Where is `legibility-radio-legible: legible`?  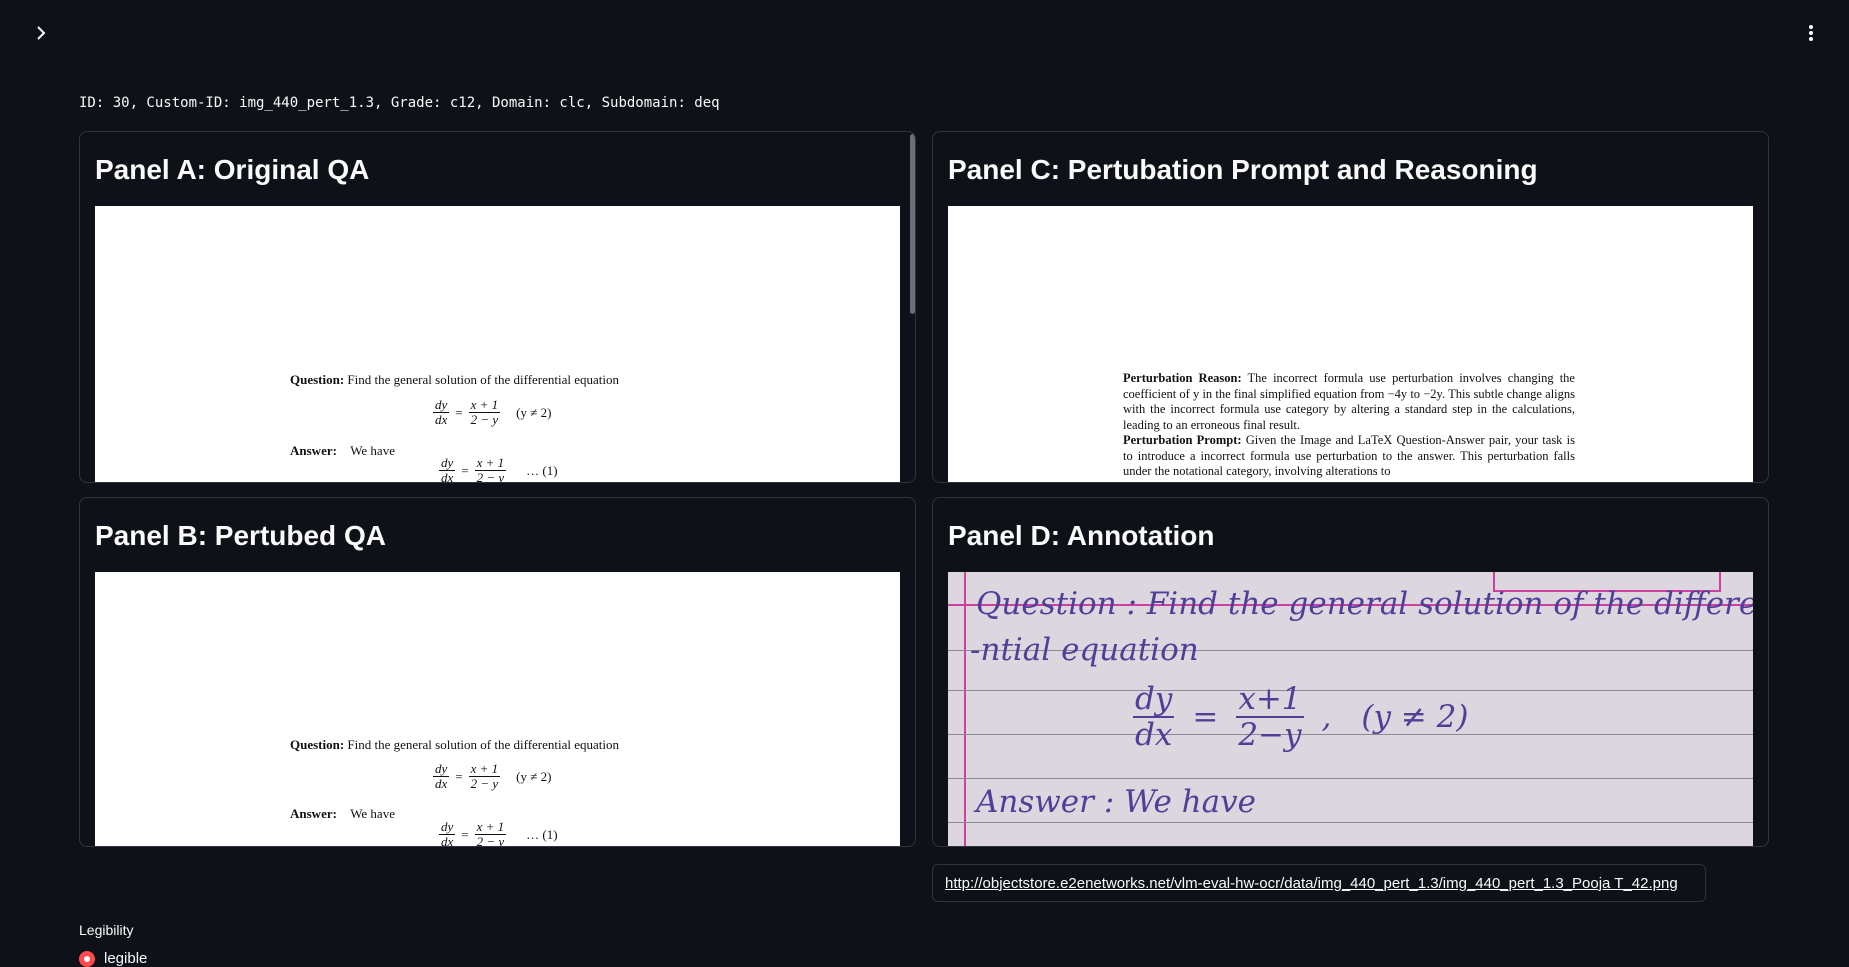
legibility-radio-legible: legible is located at coordinates (113, 958).